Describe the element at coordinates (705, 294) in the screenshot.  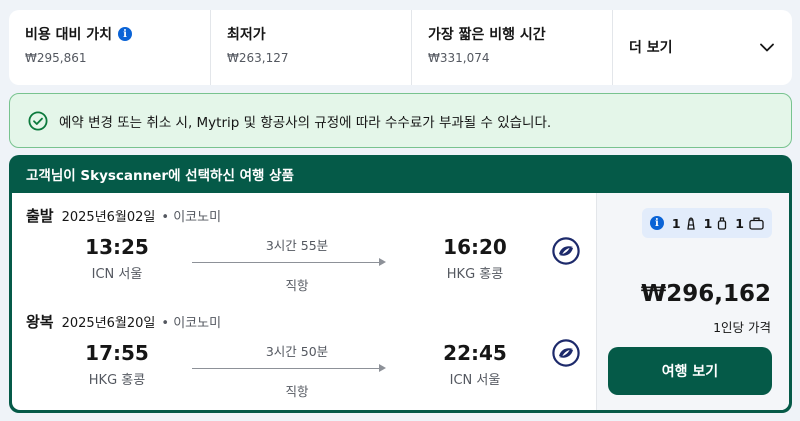
I see `trip-price: ₩296,162` at that location.